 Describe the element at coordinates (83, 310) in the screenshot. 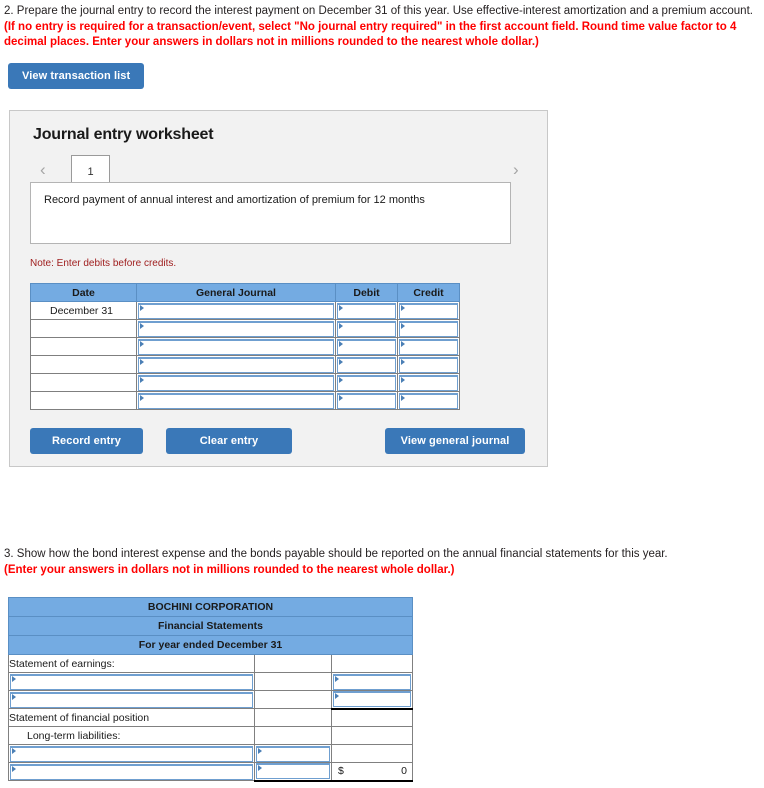

I see `journal-date-cell: December 31` at that location.